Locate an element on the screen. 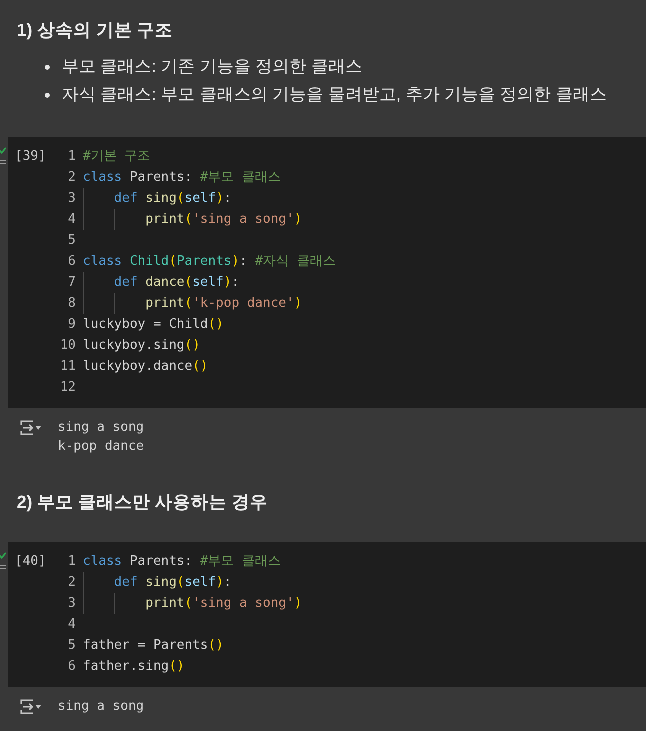 This screenshot has height=731, width=646. output-line: k-pop dance is located at coordinates (101, 447).